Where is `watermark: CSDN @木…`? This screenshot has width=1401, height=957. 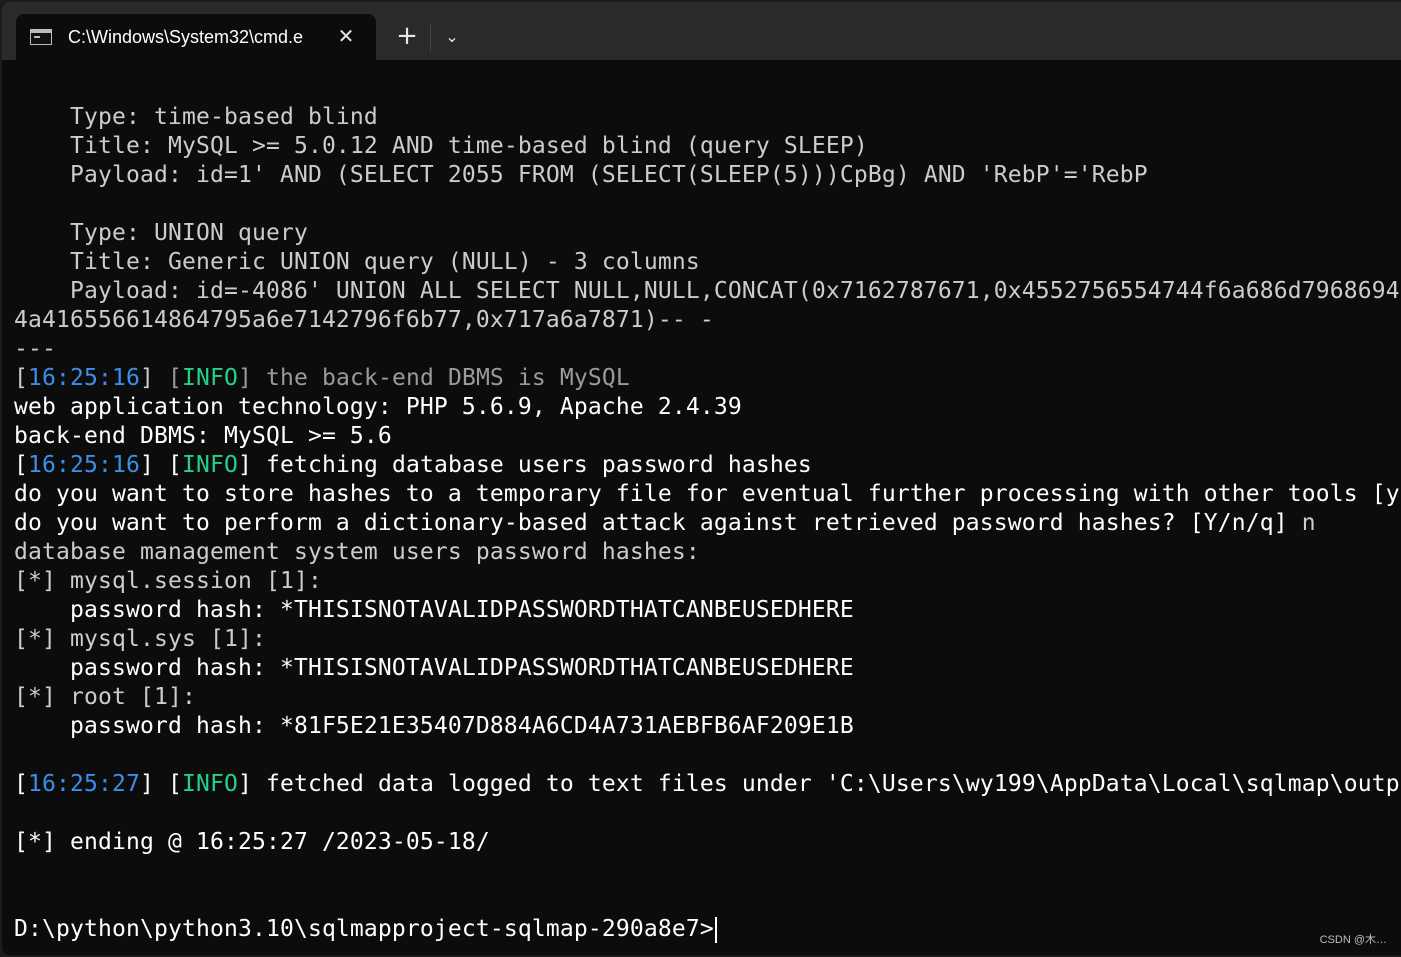
watermark: CSDN @木… is located at coordinates (1353, 940).